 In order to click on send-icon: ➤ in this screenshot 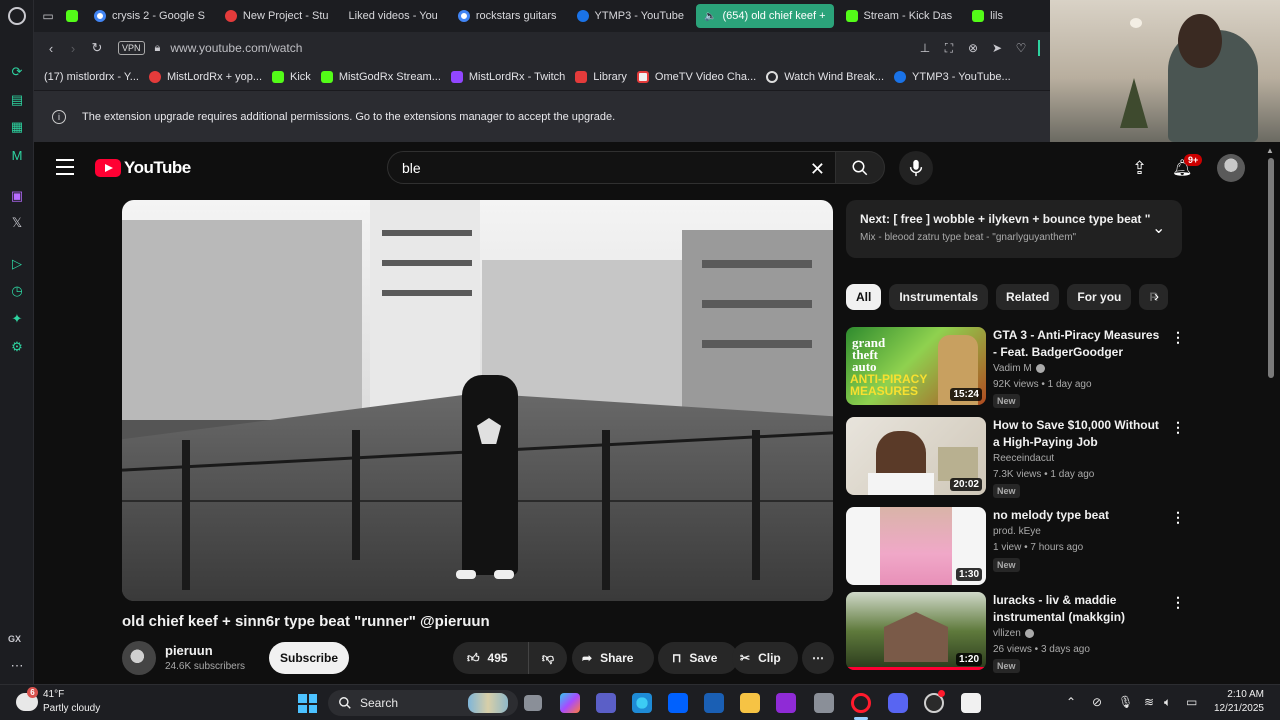, I will do `click(997, 48)`.